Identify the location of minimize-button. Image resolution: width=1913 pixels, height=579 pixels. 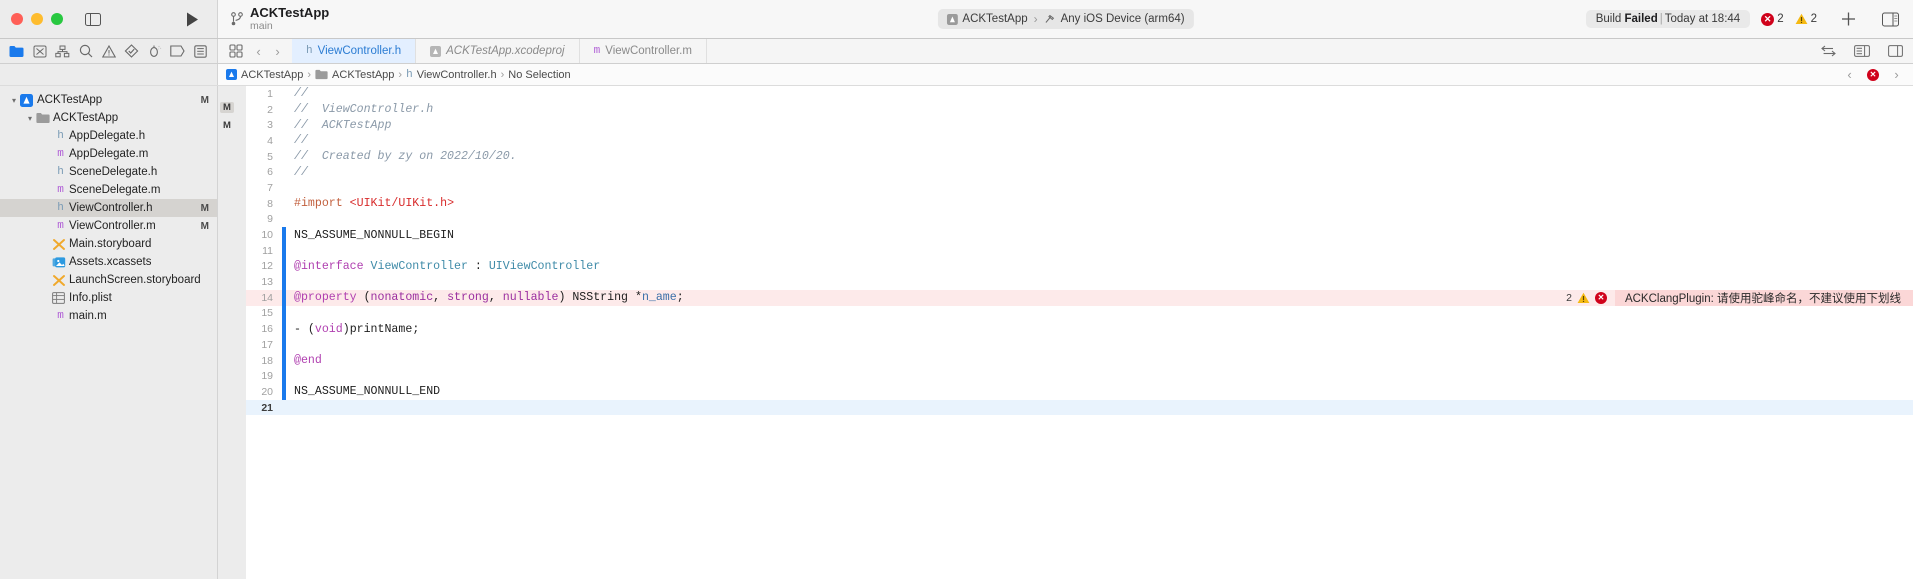
(37, 19).